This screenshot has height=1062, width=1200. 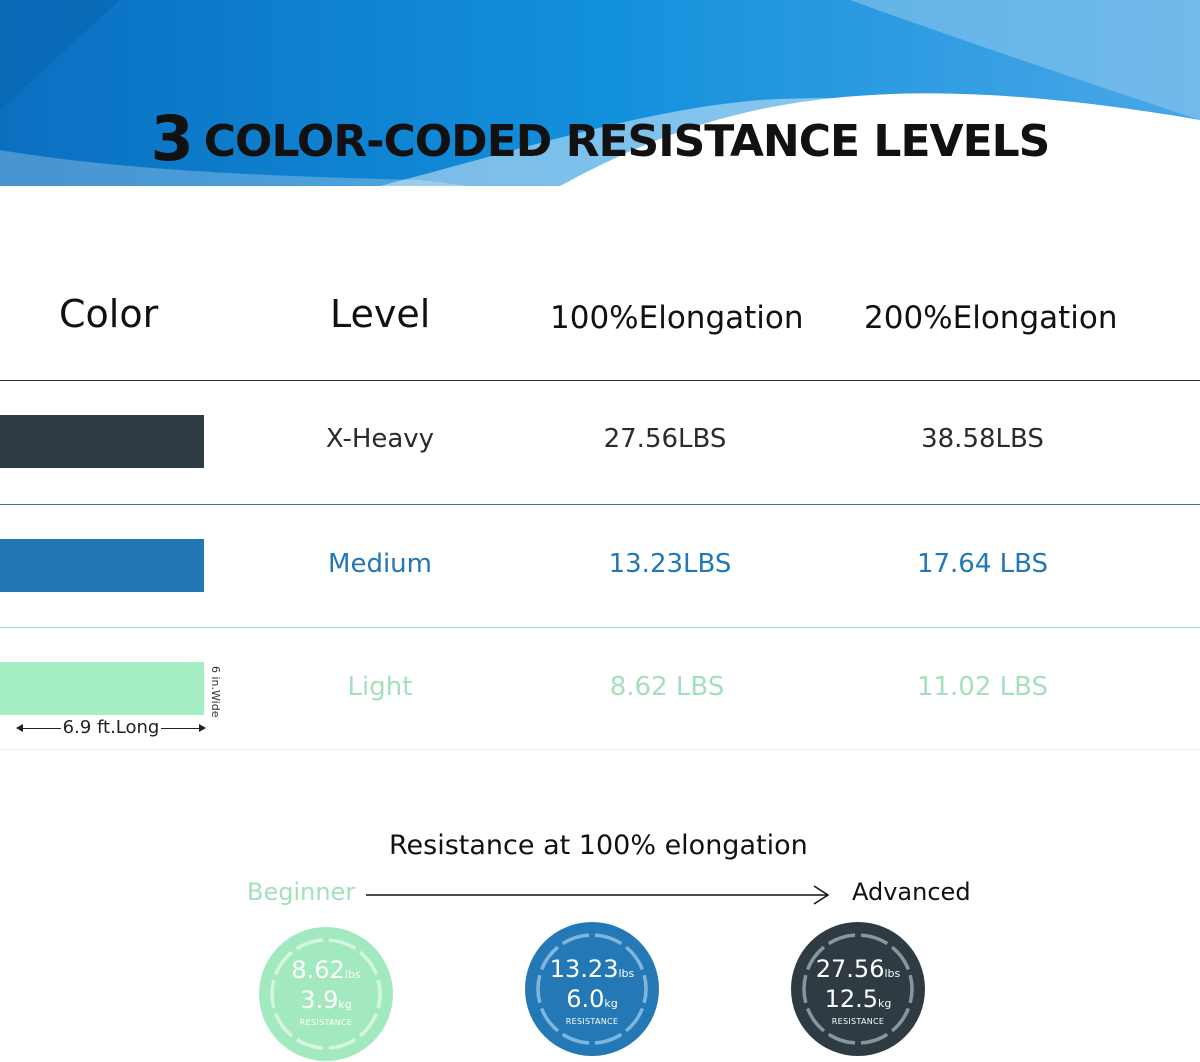 What do you see at coordinates (627, 141) in the screenshot?
I see `title-text: COLOR-CODED RESISTANCE LEVELS` at bounding box center [627, 141].